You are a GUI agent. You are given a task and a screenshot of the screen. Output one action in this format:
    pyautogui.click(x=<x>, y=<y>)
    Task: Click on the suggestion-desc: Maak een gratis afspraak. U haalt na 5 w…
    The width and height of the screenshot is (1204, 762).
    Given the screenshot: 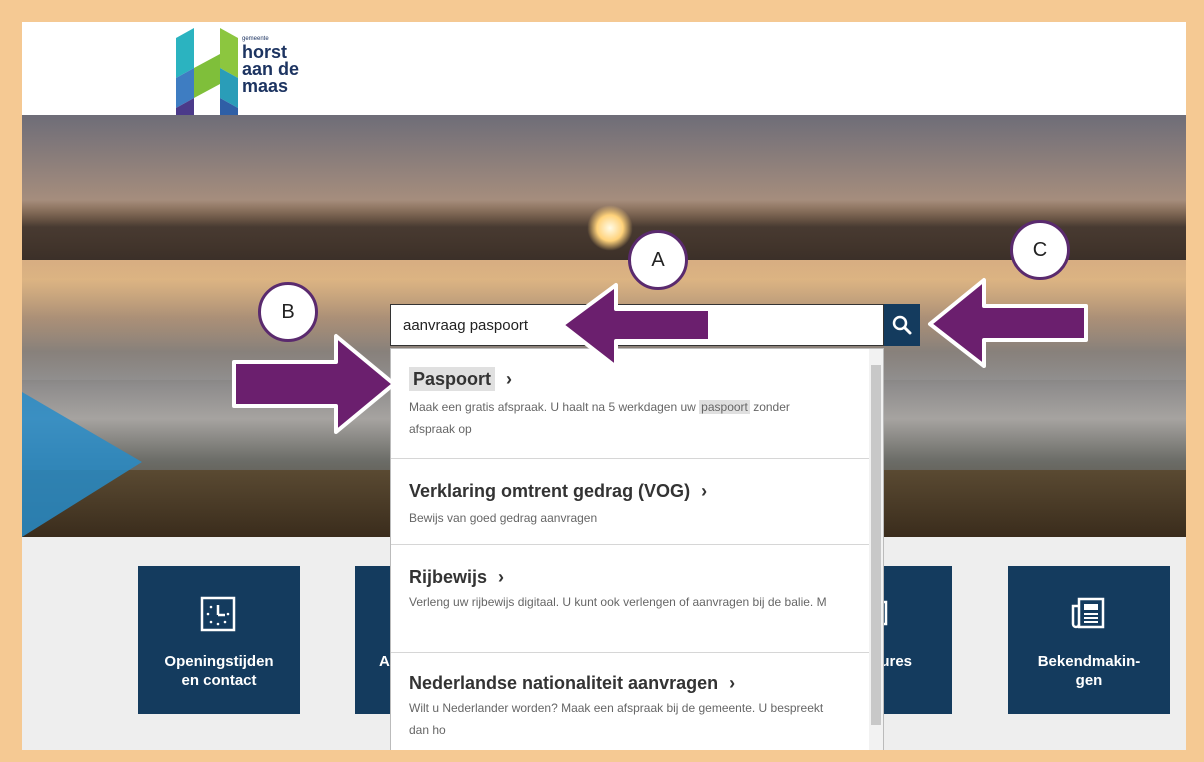 What is the action you would take?
    pyautogui.click(x=619, y=418)
    